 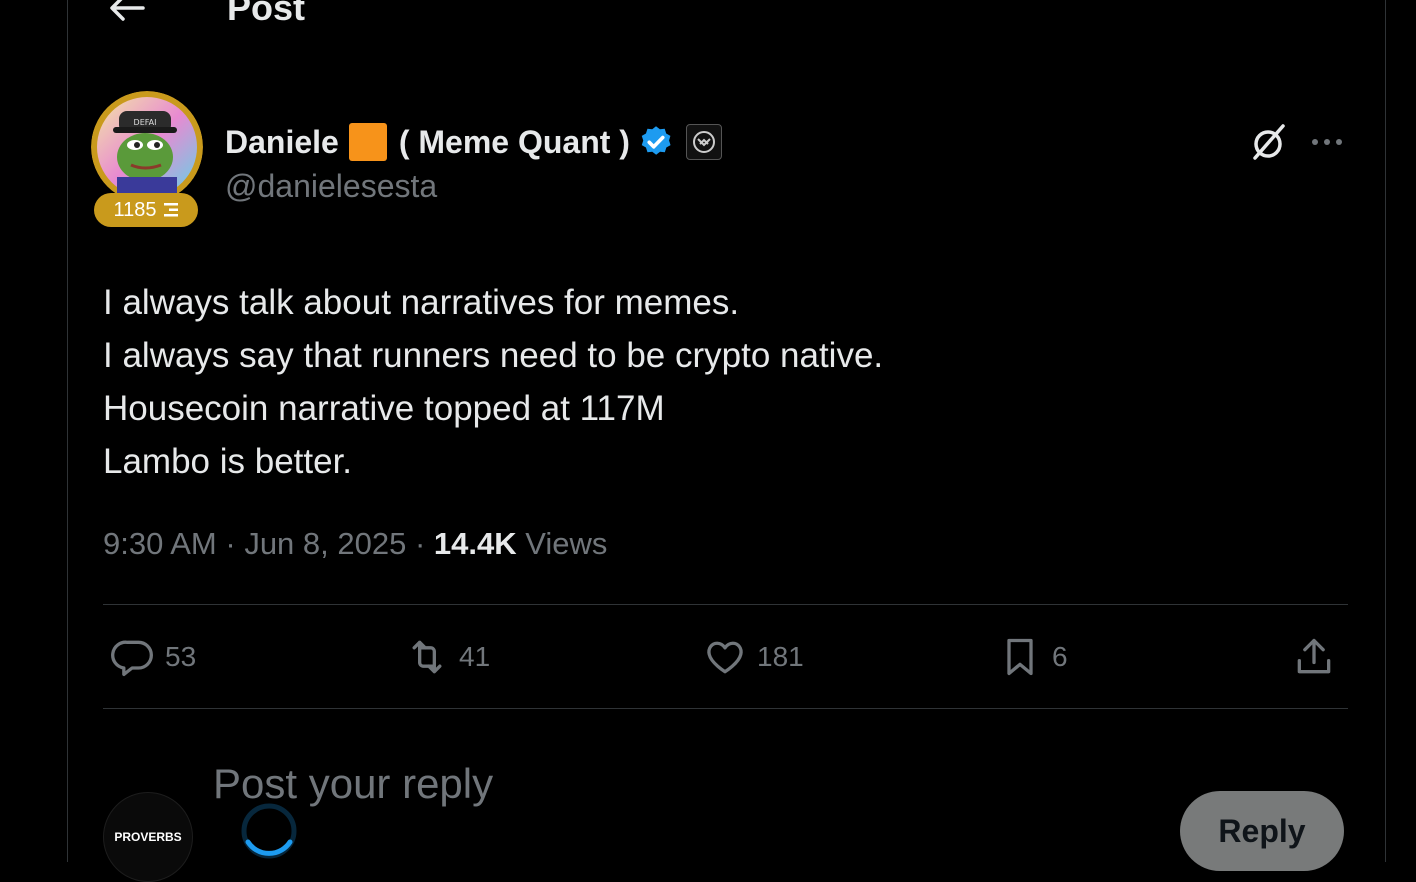 I want to click on tweet-line: Lambo is better., so click(x=228, y=461).